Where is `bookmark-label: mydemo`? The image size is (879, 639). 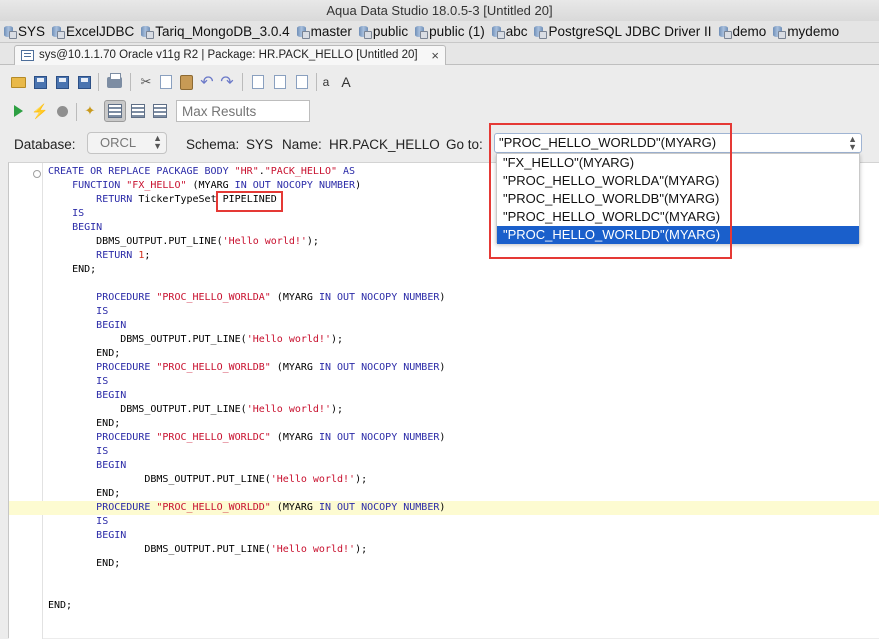
bookmark-label: mydemo is located at coordinates (813, 31).